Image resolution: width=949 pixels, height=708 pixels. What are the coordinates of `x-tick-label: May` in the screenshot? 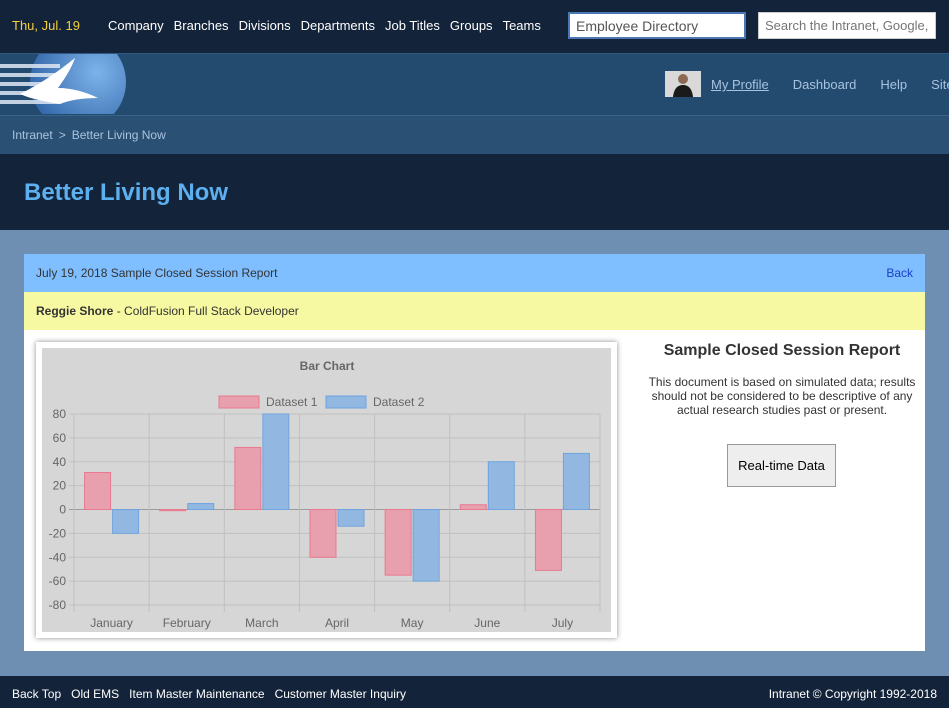 It's located at (412, 623).